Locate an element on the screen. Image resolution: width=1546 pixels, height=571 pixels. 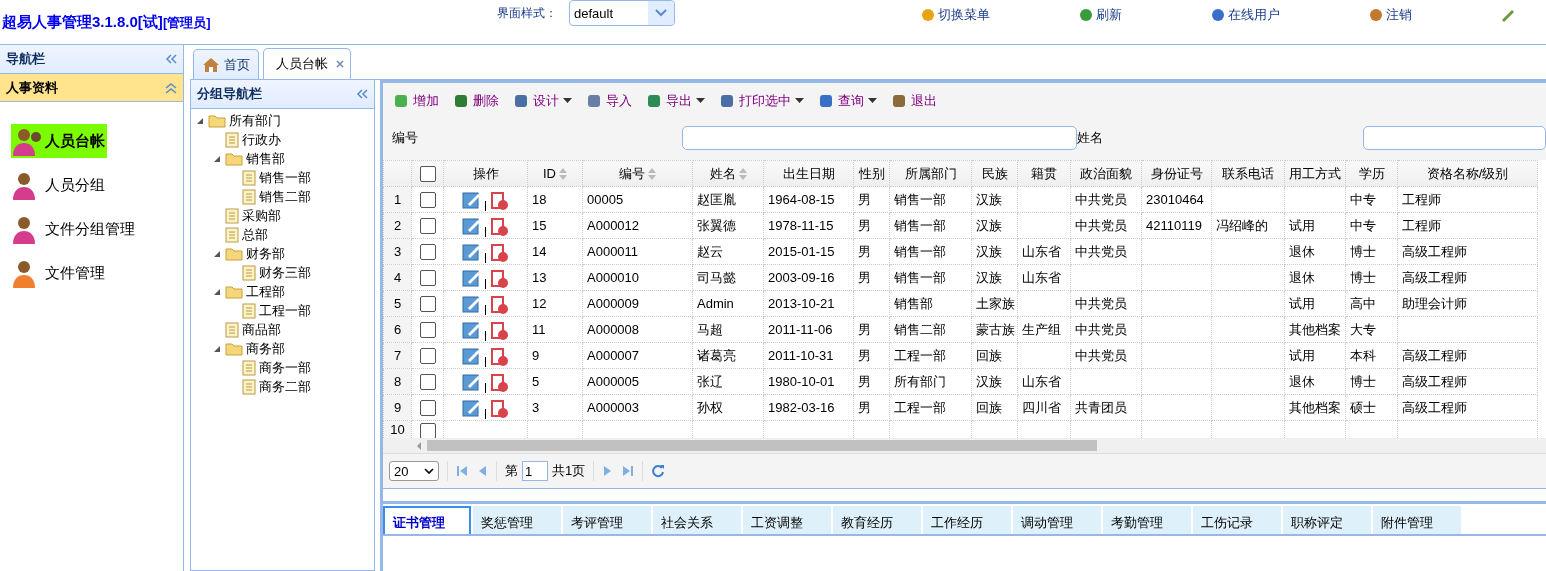
tab: 工伤记录 is located at coordinates (1237, 520).